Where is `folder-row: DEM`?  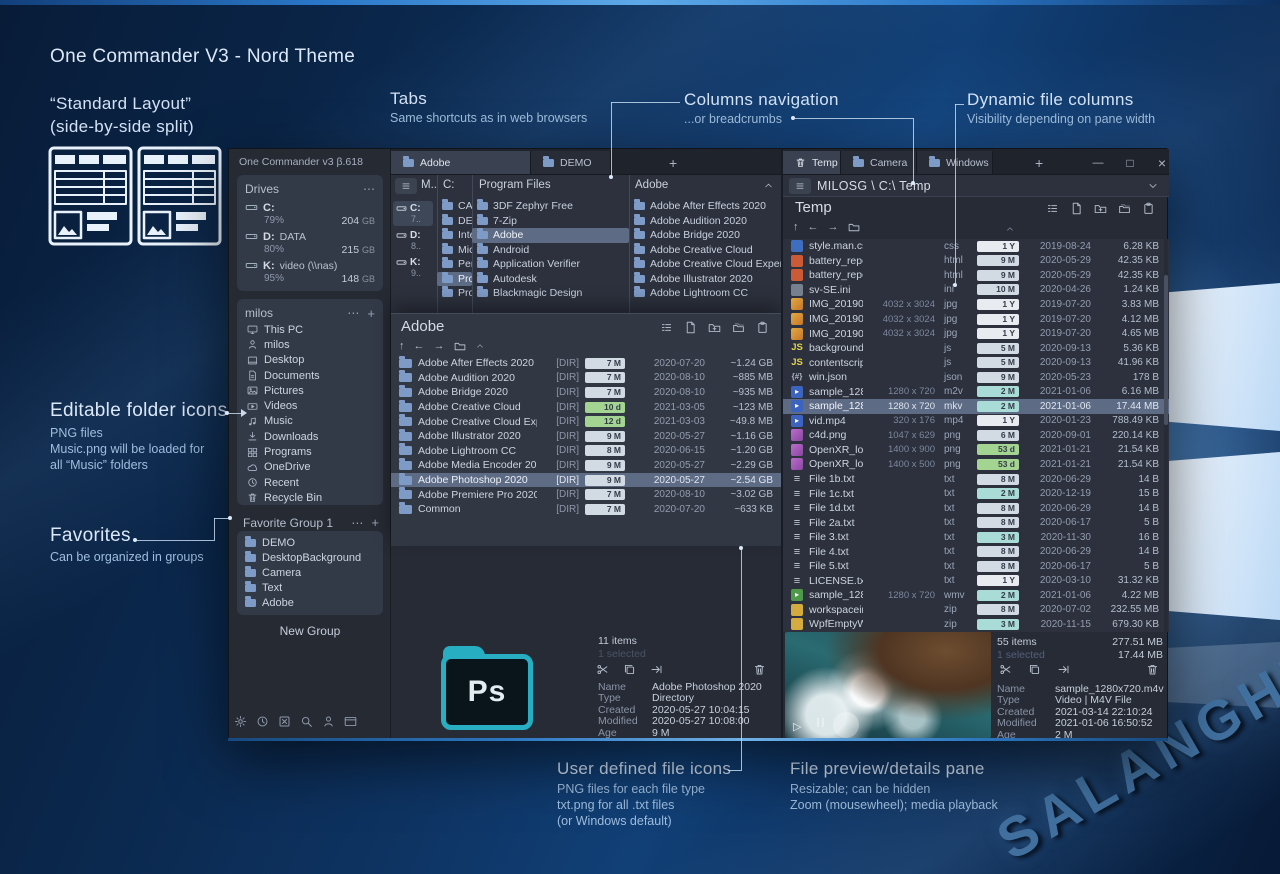 folder-row: DEM is located at coordinates (454, 221).